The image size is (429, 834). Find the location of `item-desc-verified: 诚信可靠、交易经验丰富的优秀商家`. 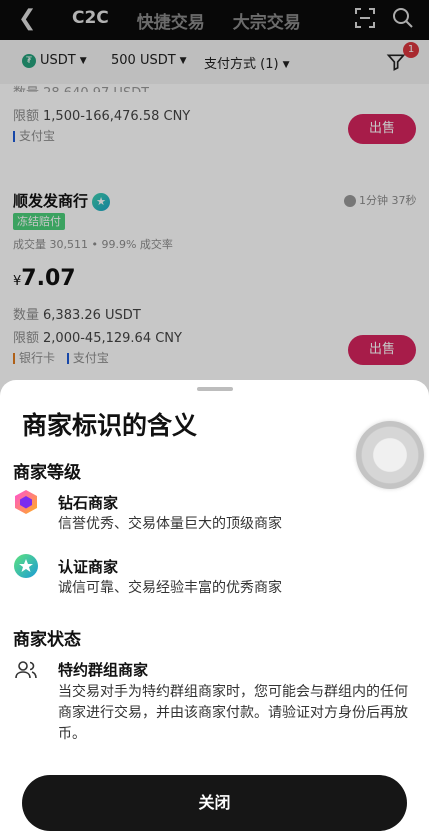

item-desc-verified: 诚信可靠、交易经验丰富的优秀商家 is located at coordinates (170, 588).